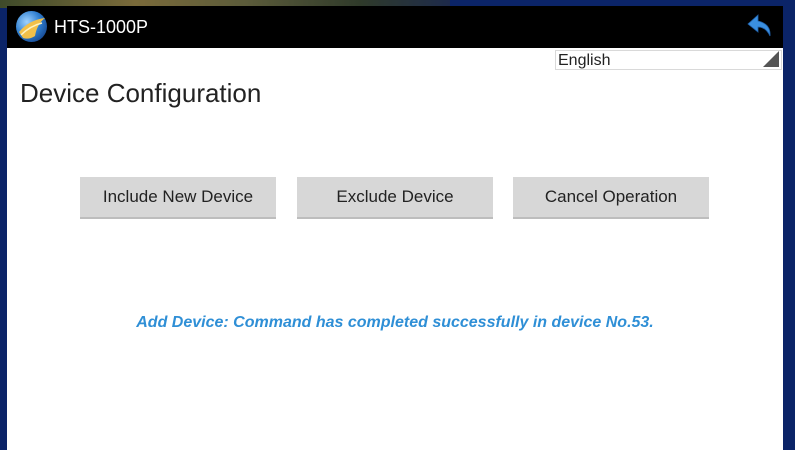 The width and height of the screenshot is (795, 450). What do you see at coordinates (668, 60) in the screenshot?
I see `language-select: English` at bounding box center [668, 60].